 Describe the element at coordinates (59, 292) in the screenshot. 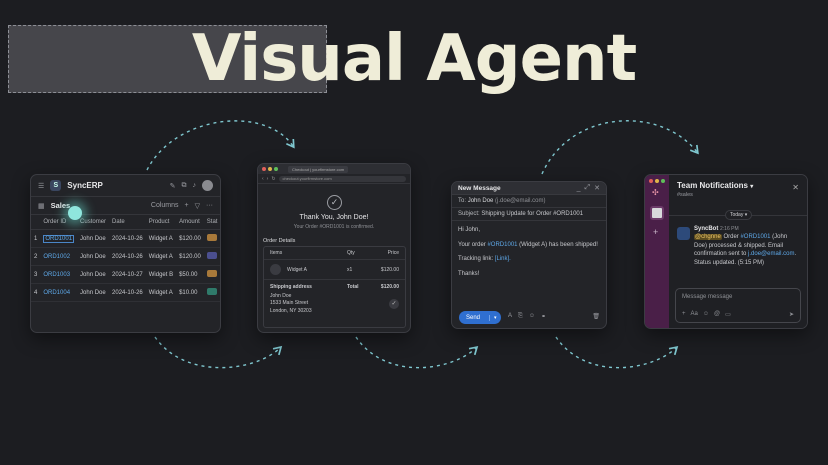

I see `order-id-cell: ORD1004` at that location.